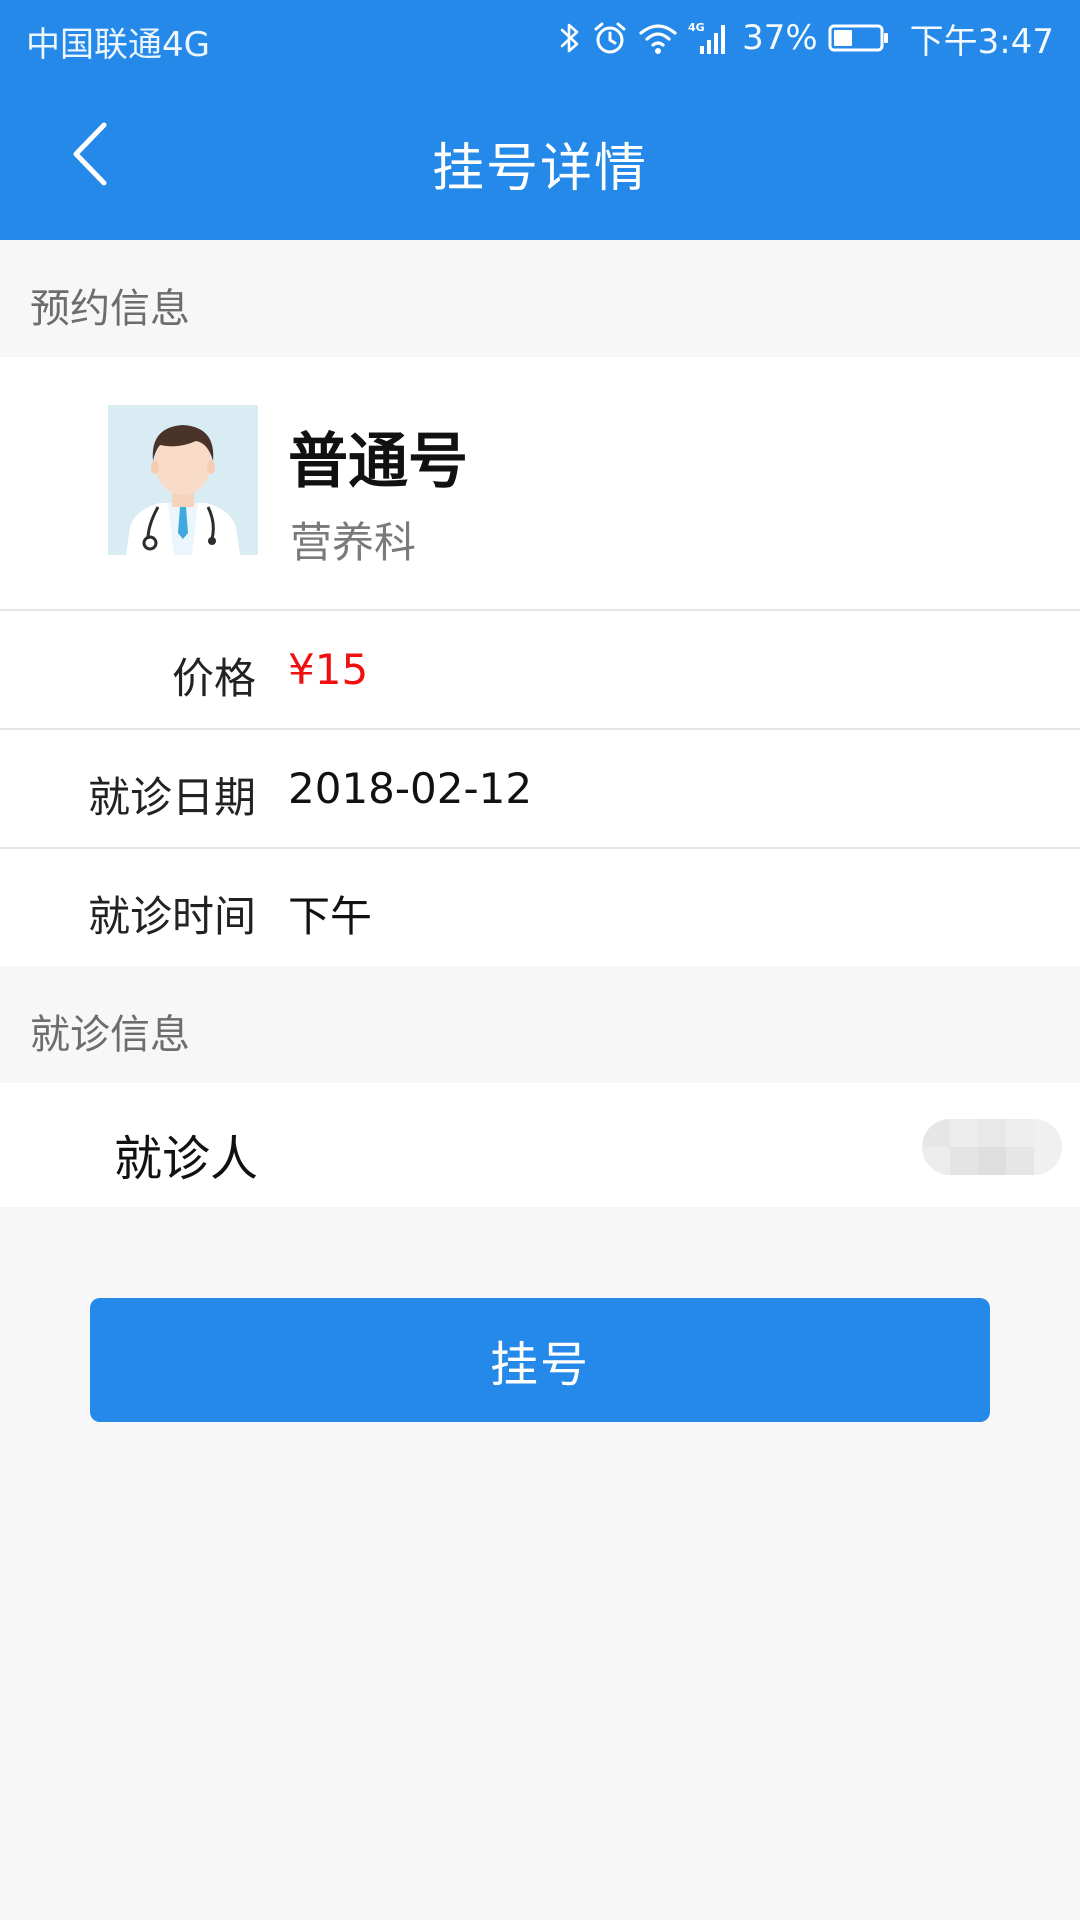 The width and height of the screenshot is (1080, 1920). I want to click on battery-icon, so click(859, 38).